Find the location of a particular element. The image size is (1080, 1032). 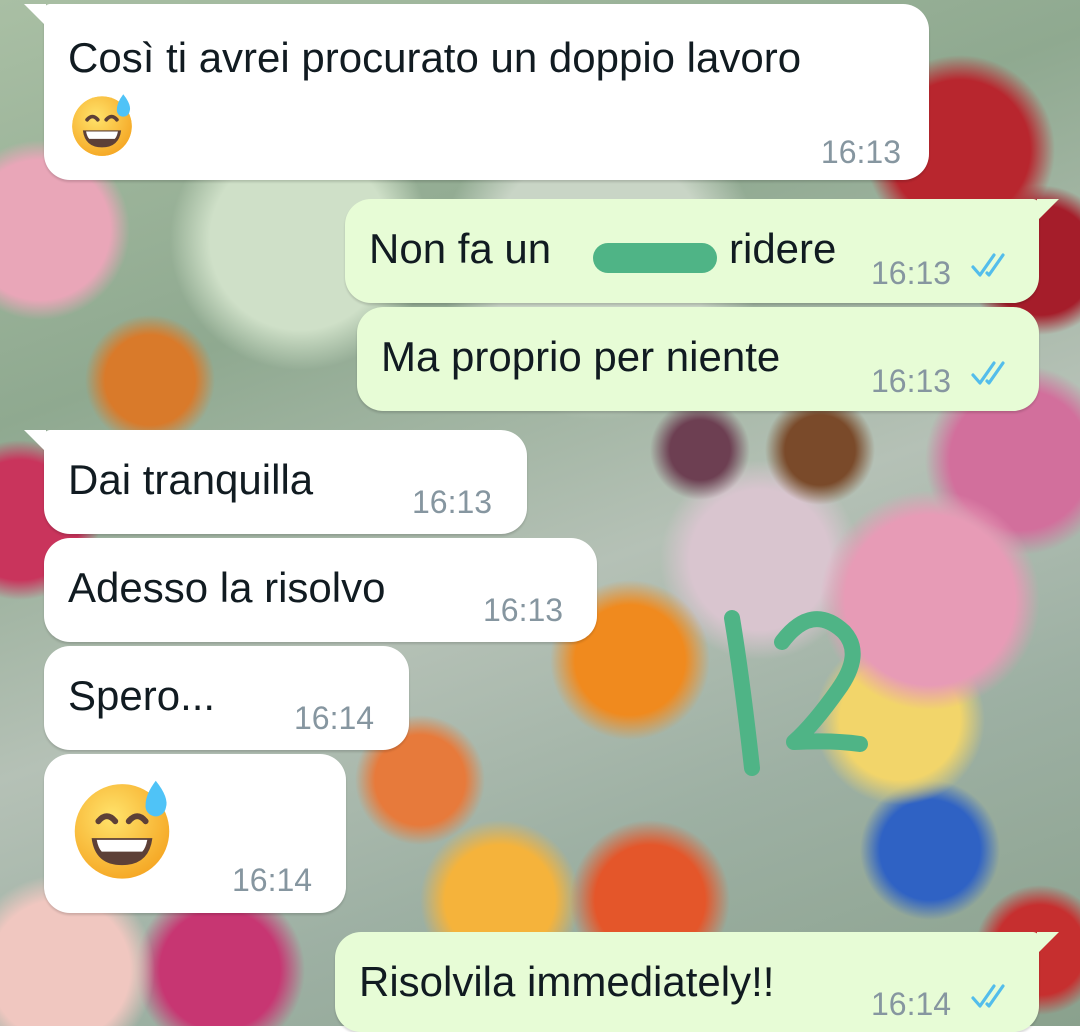

message-bubble-incoming: Dai tranquilla 16:13 is located at coordinates (275, 482).